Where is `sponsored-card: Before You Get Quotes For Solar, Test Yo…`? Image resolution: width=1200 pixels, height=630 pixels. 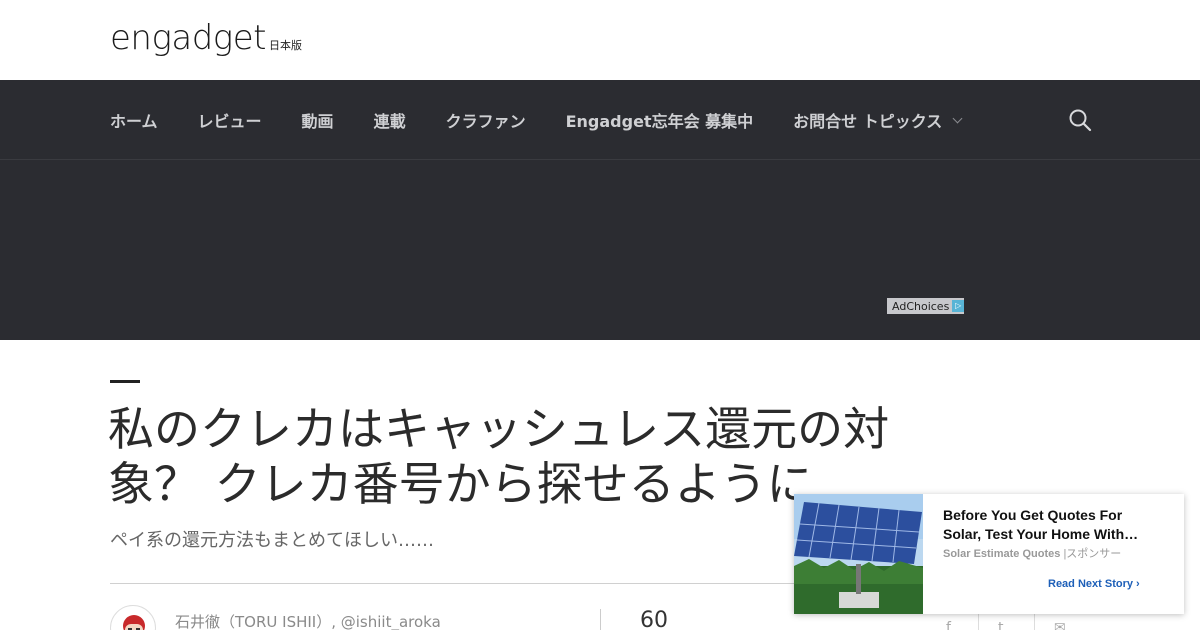 sponsored-card: Before You Get Quotes For Solar, Test Yo… is located at coordinates (989, 554).